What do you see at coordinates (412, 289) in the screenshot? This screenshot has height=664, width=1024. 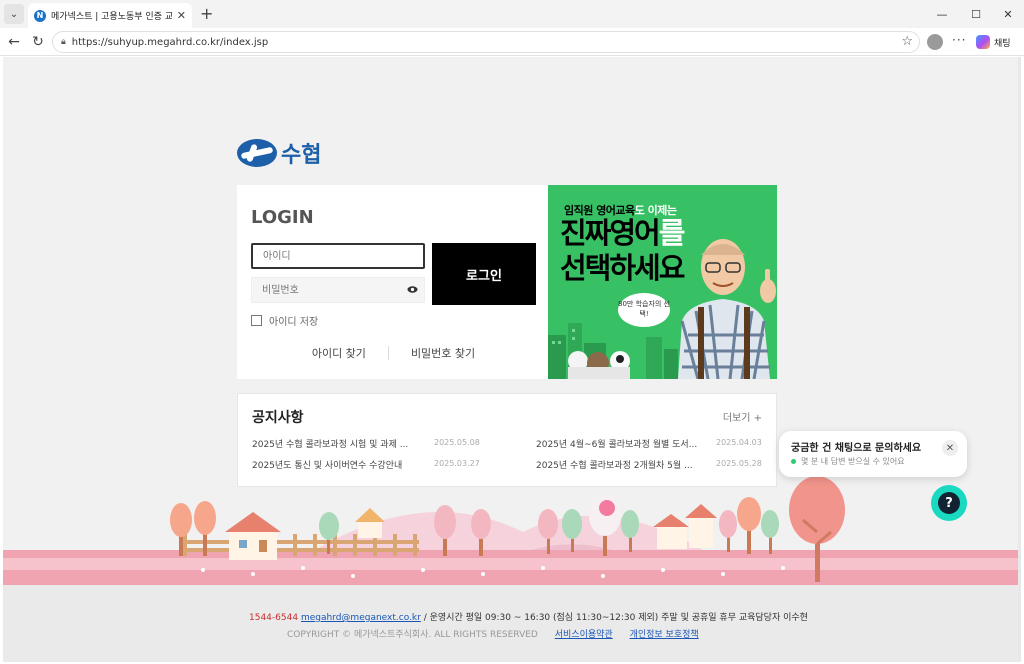 I see `eye-icon` at bounding box center [412, 289].